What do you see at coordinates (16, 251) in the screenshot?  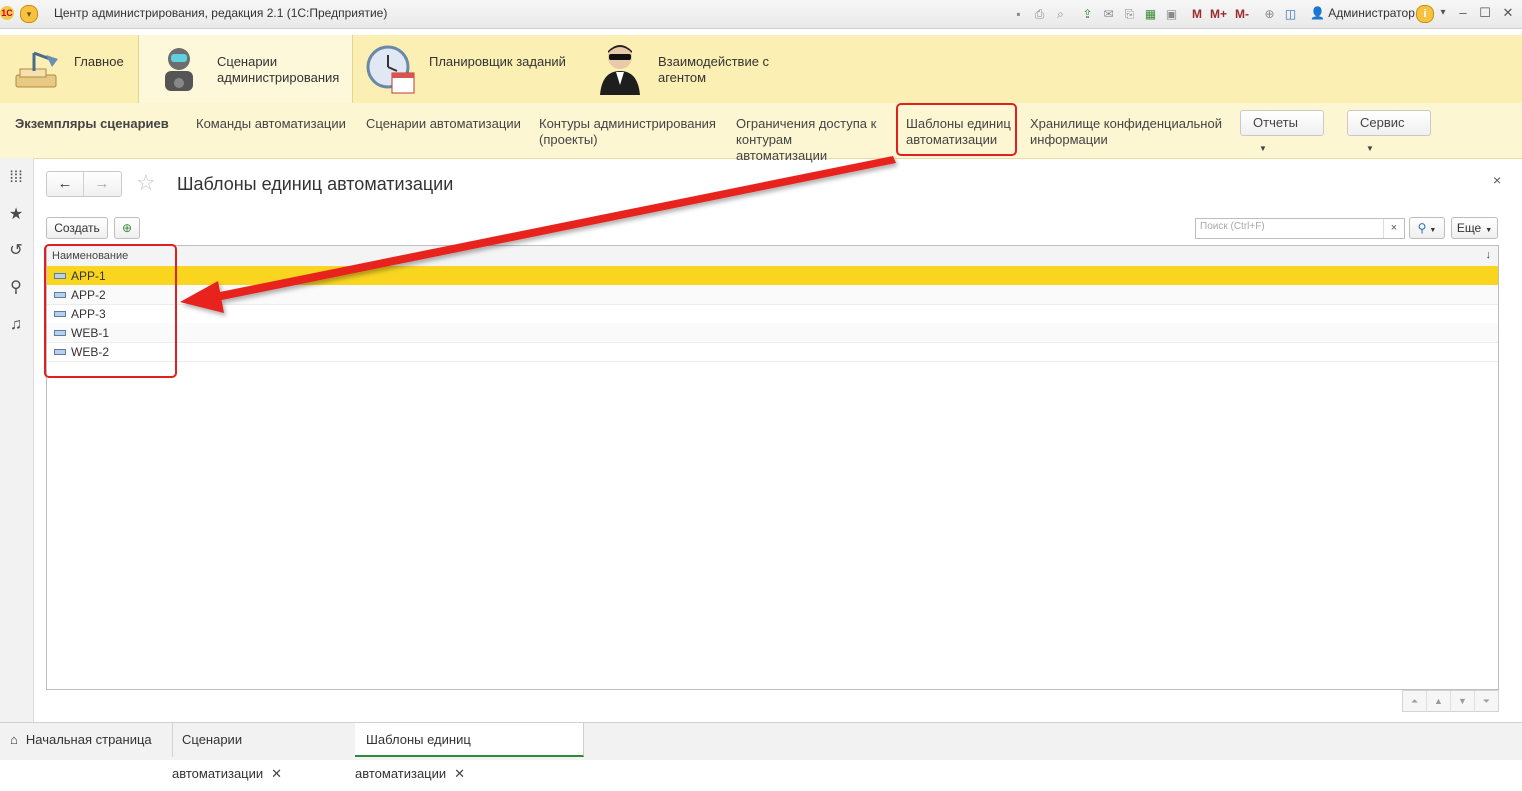 I see `history-icon: ↺` at bounding box center [16, 251].